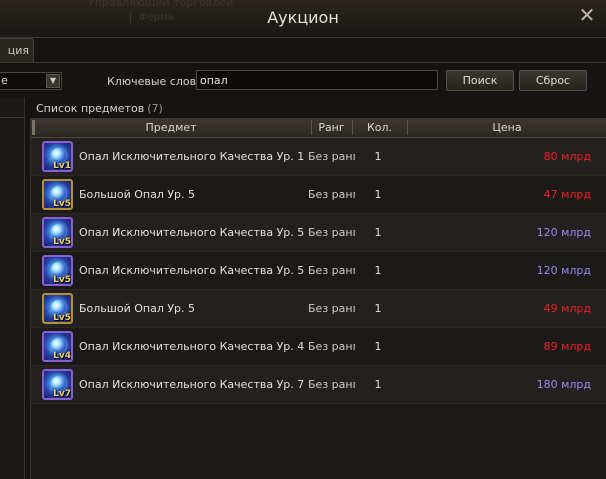 Image resolution: width=606 pixels, height=479 pixels. Describe the element at coordinates (192, 384) in the screenshot. I see `item-name: Опал Исключительного Качества Ур. 7` at that location.